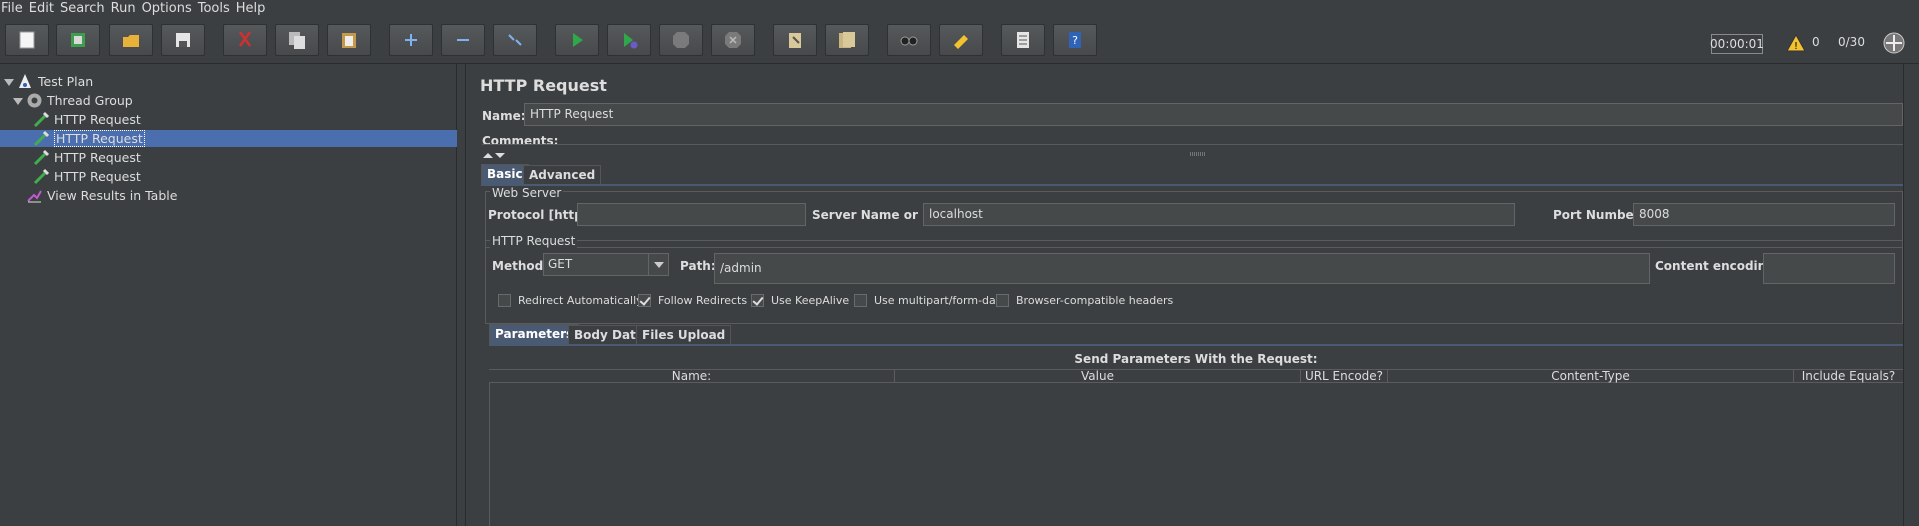 The width and height of the screenshot is (1919, 526). What do you see at coordinates (112, 195) in the screenshot?
I see `tree-item-label: View Results in Table` at bounding box center [112, 195].